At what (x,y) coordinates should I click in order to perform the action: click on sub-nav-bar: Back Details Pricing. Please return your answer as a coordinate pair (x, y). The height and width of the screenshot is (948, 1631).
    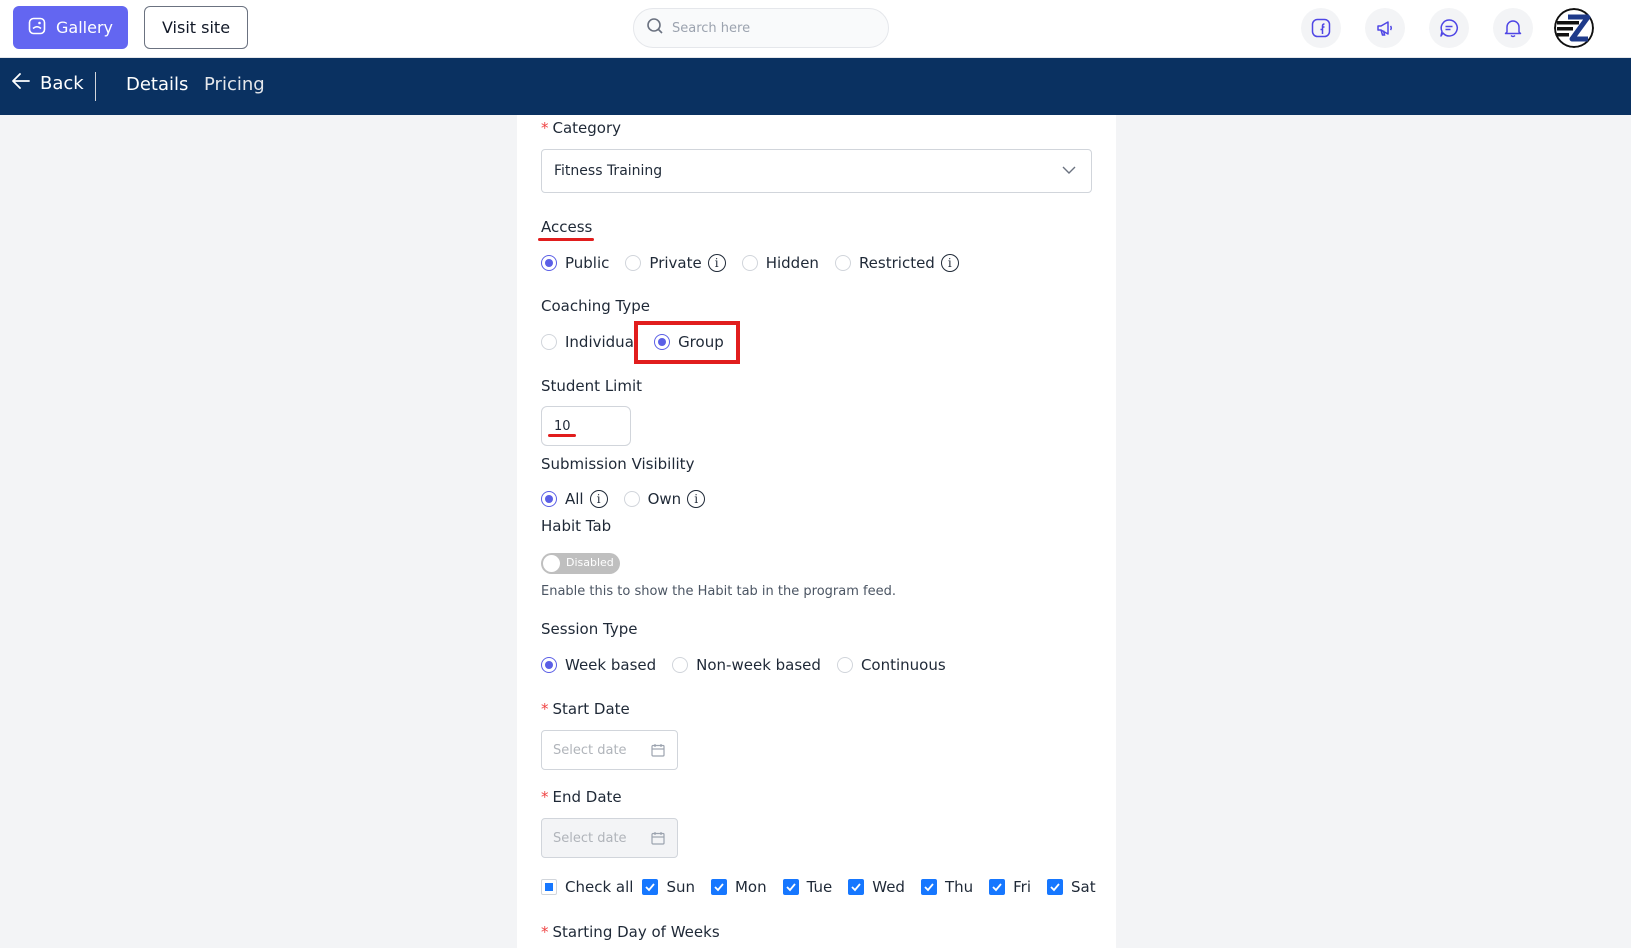
    Looking at the image, I should click on (815, 86).